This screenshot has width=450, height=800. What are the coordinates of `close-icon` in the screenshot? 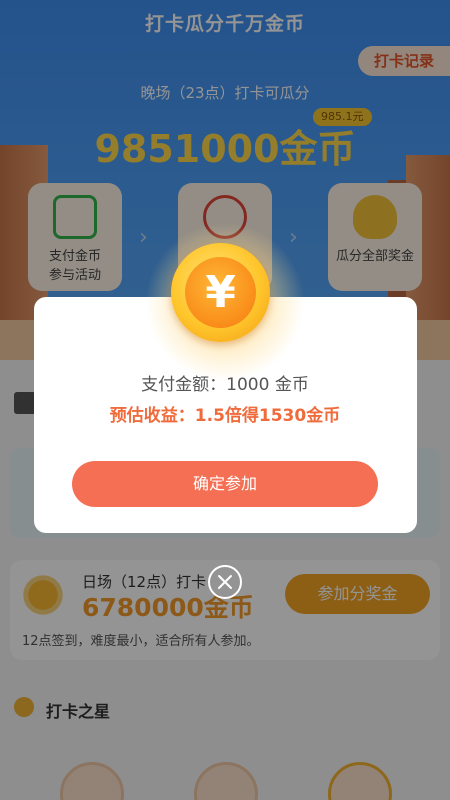 It's located at (225, 582).